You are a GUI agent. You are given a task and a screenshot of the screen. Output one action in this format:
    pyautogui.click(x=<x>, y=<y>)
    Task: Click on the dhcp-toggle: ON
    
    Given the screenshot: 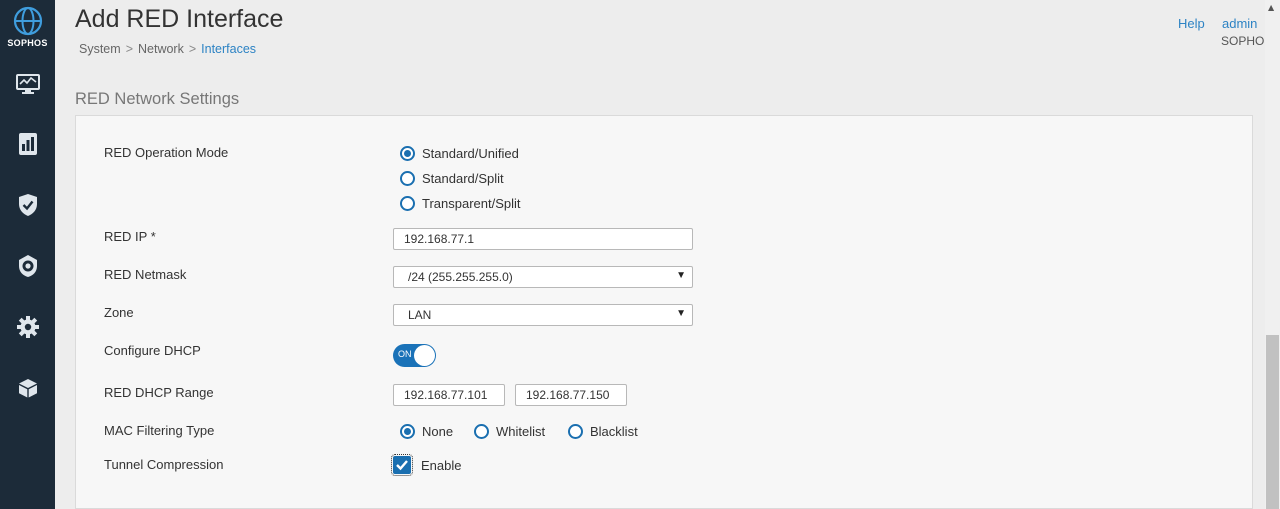 What is the action you would take?
    pyautogui.click(x=414, y=355)
    